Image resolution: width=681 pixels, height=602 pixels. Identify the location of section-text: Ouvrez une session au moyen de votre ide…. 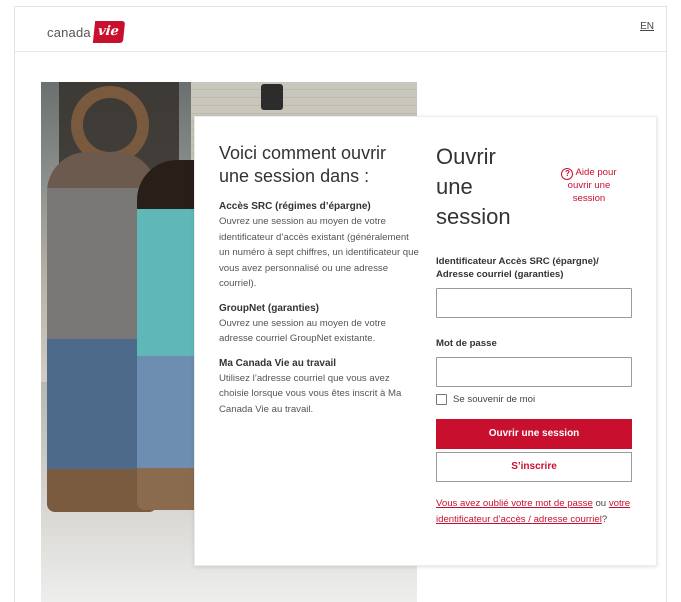
(319, 252).